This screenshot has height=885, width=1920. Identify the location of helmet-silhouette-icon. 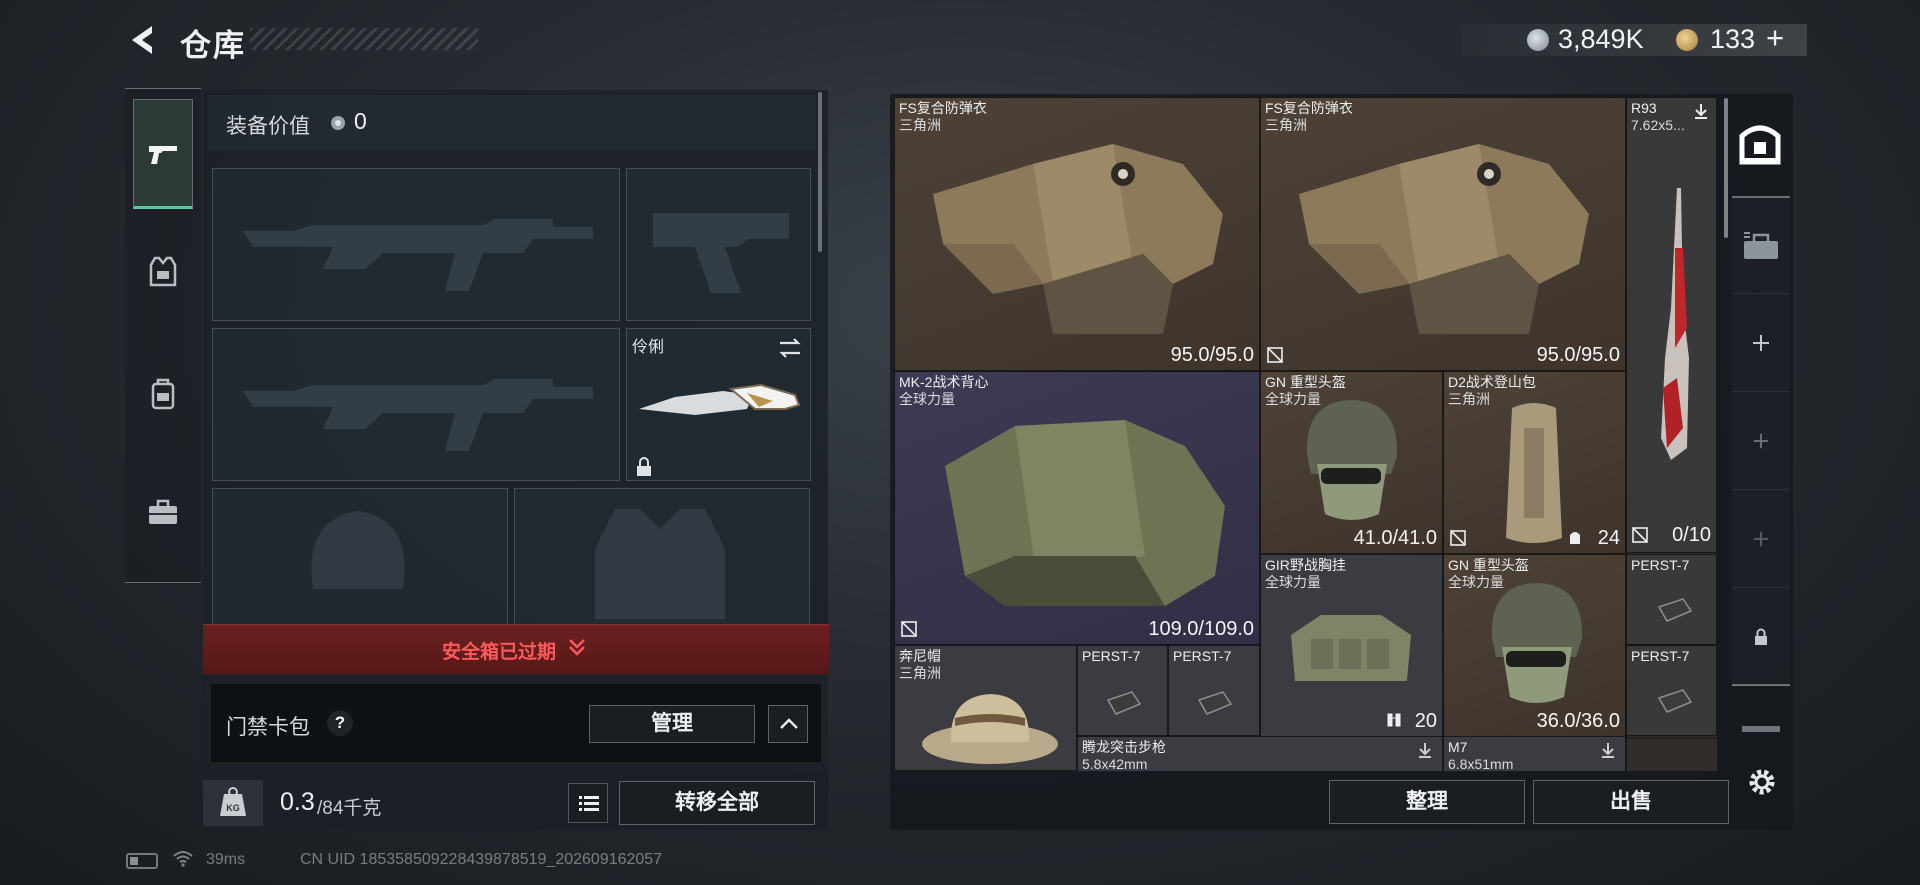
(358, 550).